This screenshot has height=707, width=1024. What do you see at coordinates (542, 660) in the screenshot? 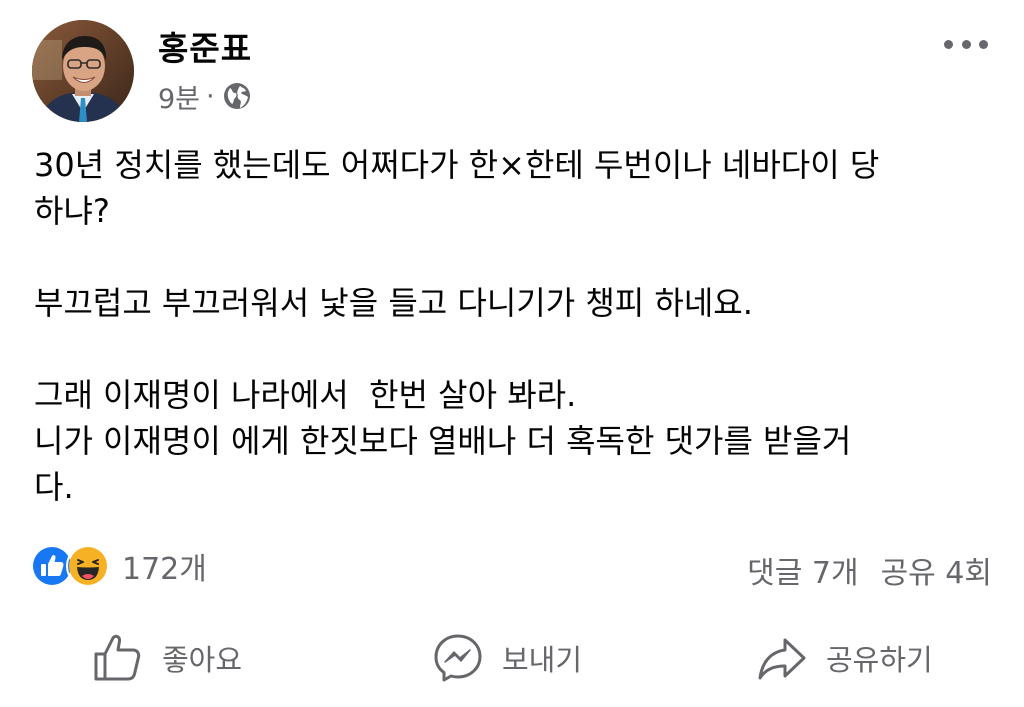
I see `send-button-label: 보내기` at bounding box center [542, 660].